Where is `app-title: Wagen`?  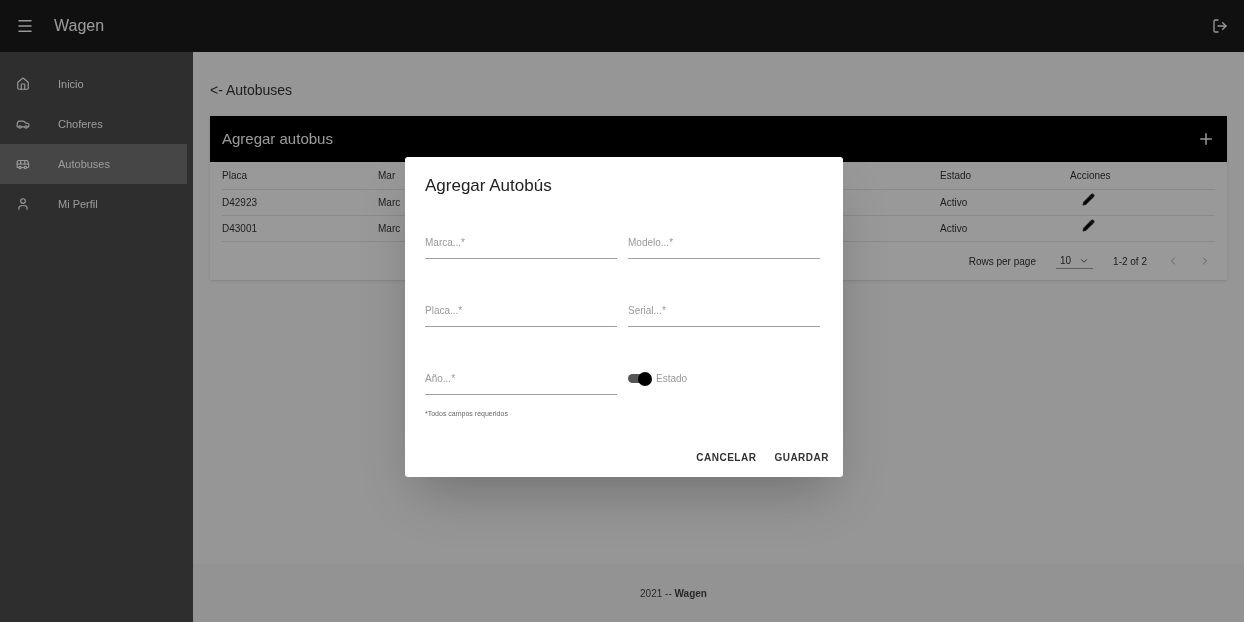 app-title: Wagen is located at coordinates (79, 26).